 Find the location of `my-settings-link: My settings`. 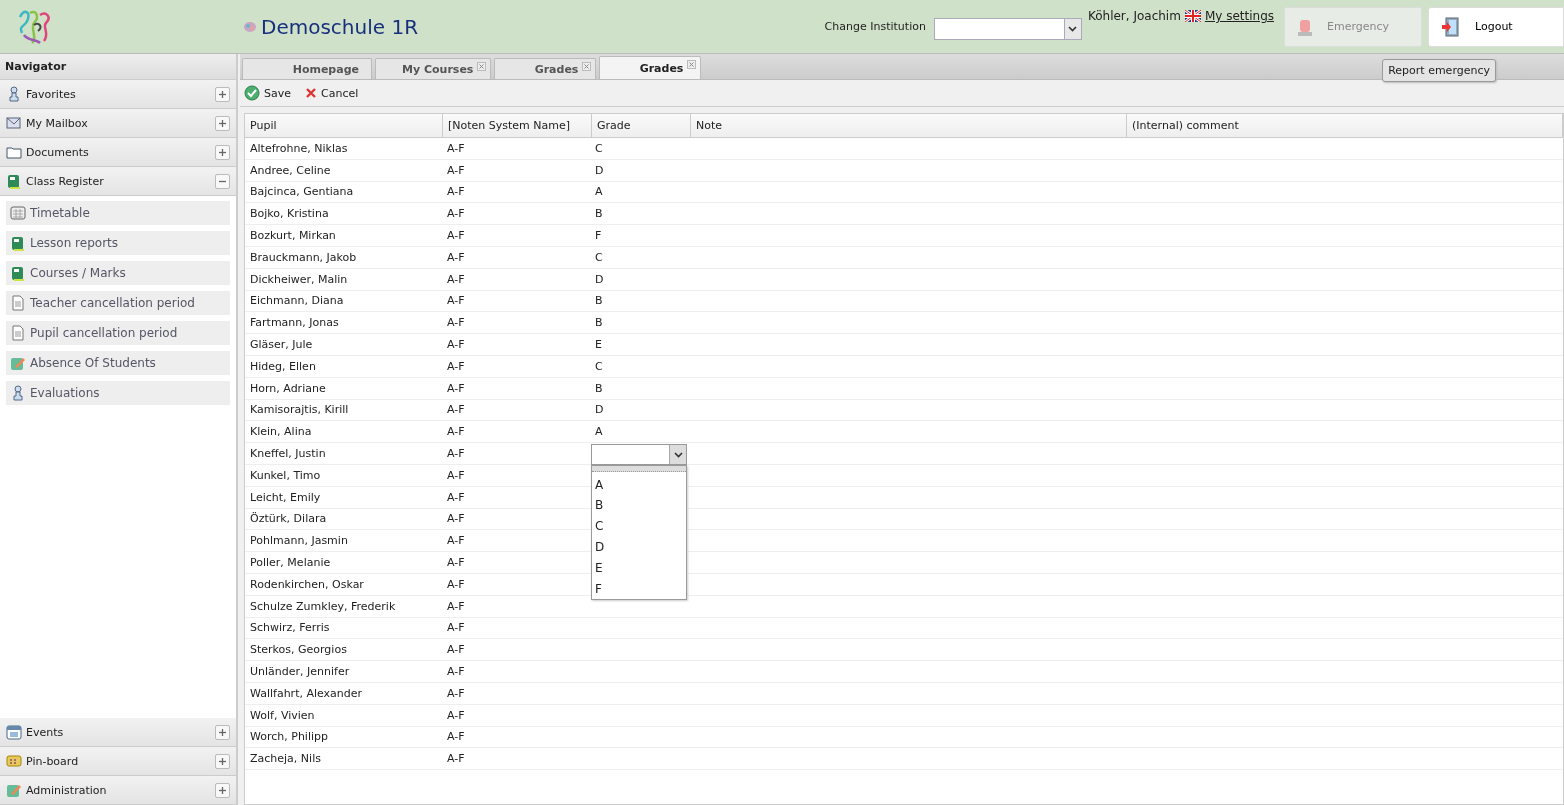

my-settings-link: My settings is located at coordinates (1239, 16).